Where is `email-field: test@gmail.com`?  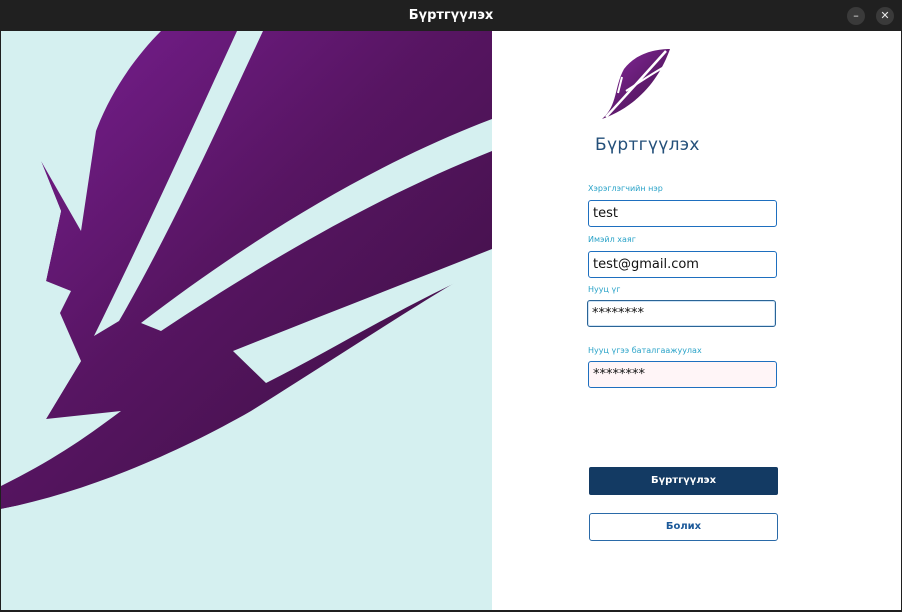 email-field: test@gmail.com is located at coordinates (682, 264).